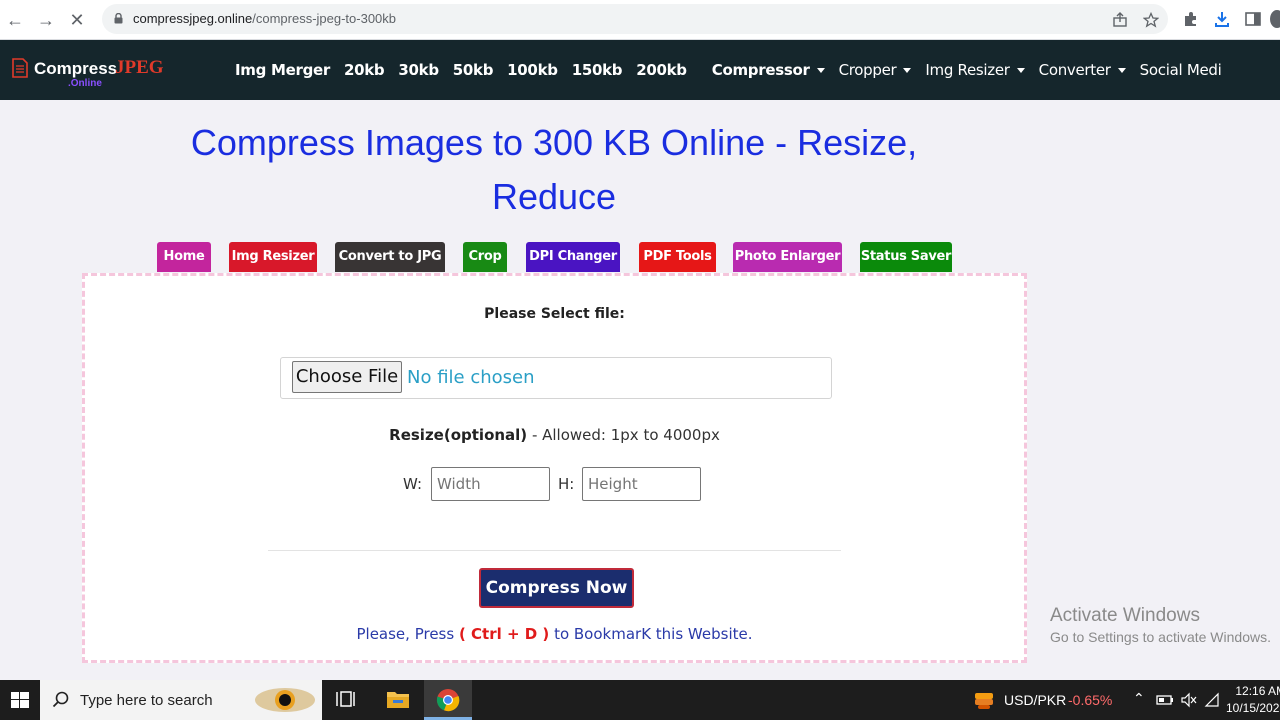 This screenshot has width=1280, height=720. I want to click on nav-item-100kb: 100kb, so click(532, 70).